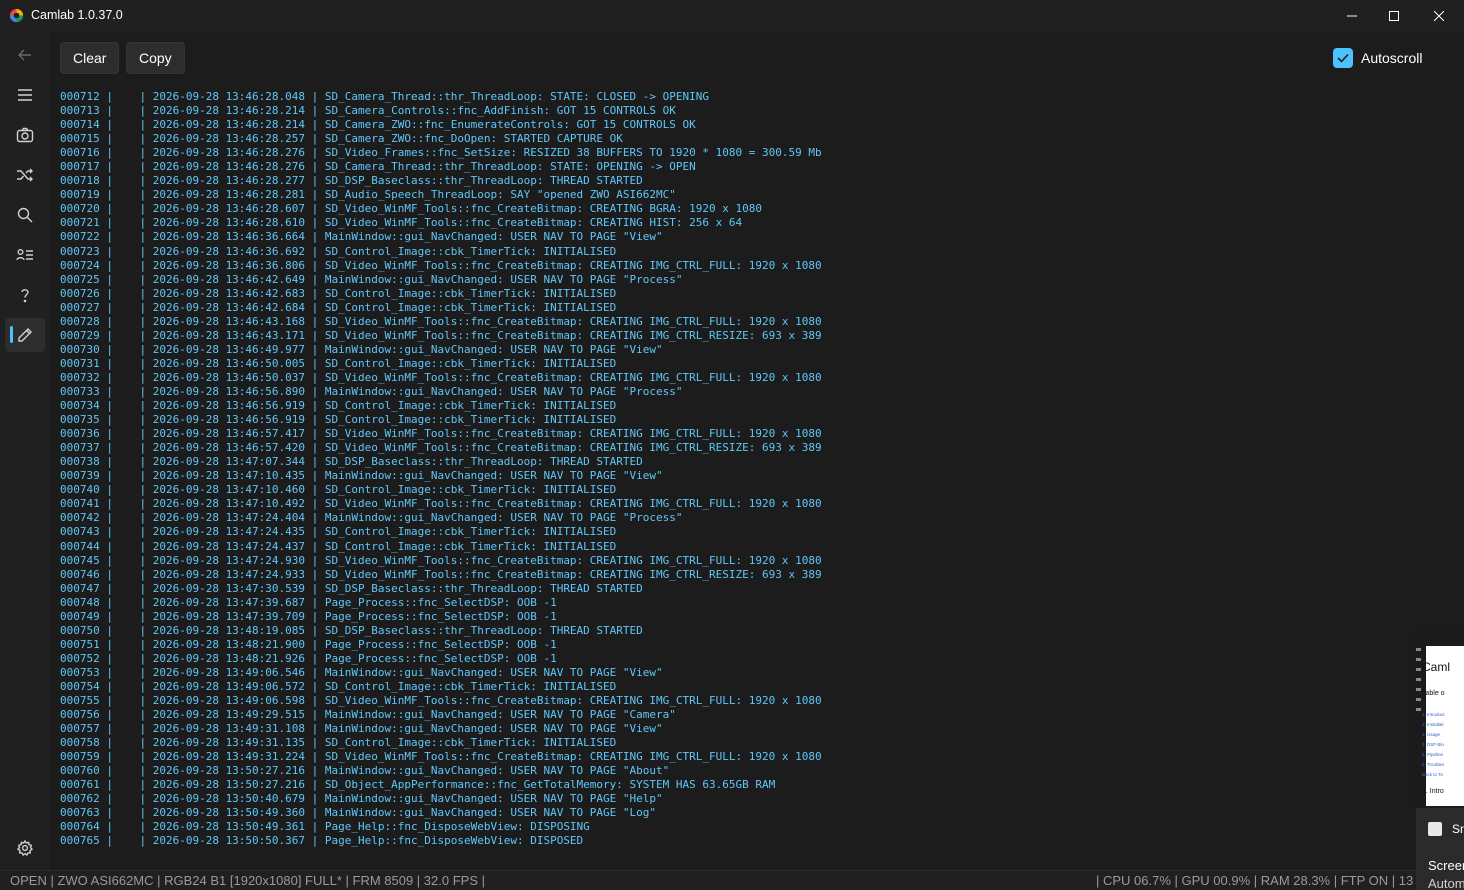  Describe the element at coordinates (25, 451) in the screenshot. I see `navigation-rail` at that location.